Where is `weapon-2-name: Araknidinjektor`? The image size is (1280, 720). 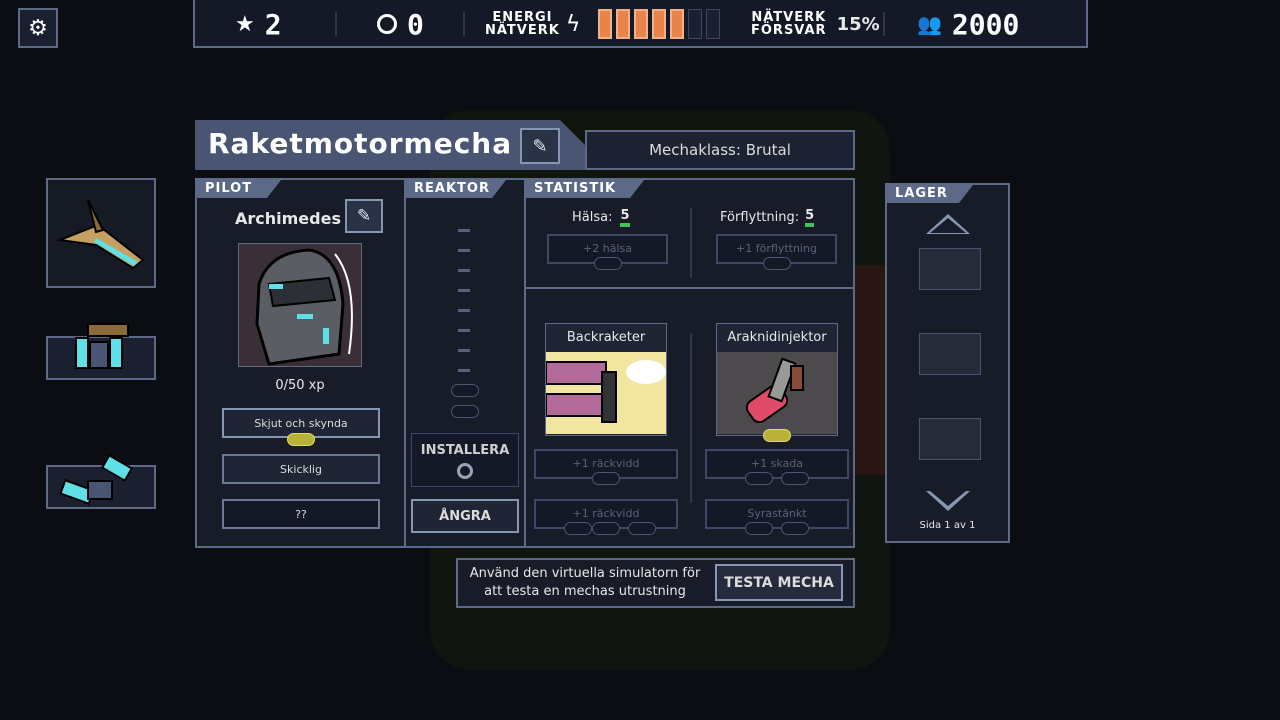 weapon-2-name: Araknidinjektor is located at coordinates (777, 337).